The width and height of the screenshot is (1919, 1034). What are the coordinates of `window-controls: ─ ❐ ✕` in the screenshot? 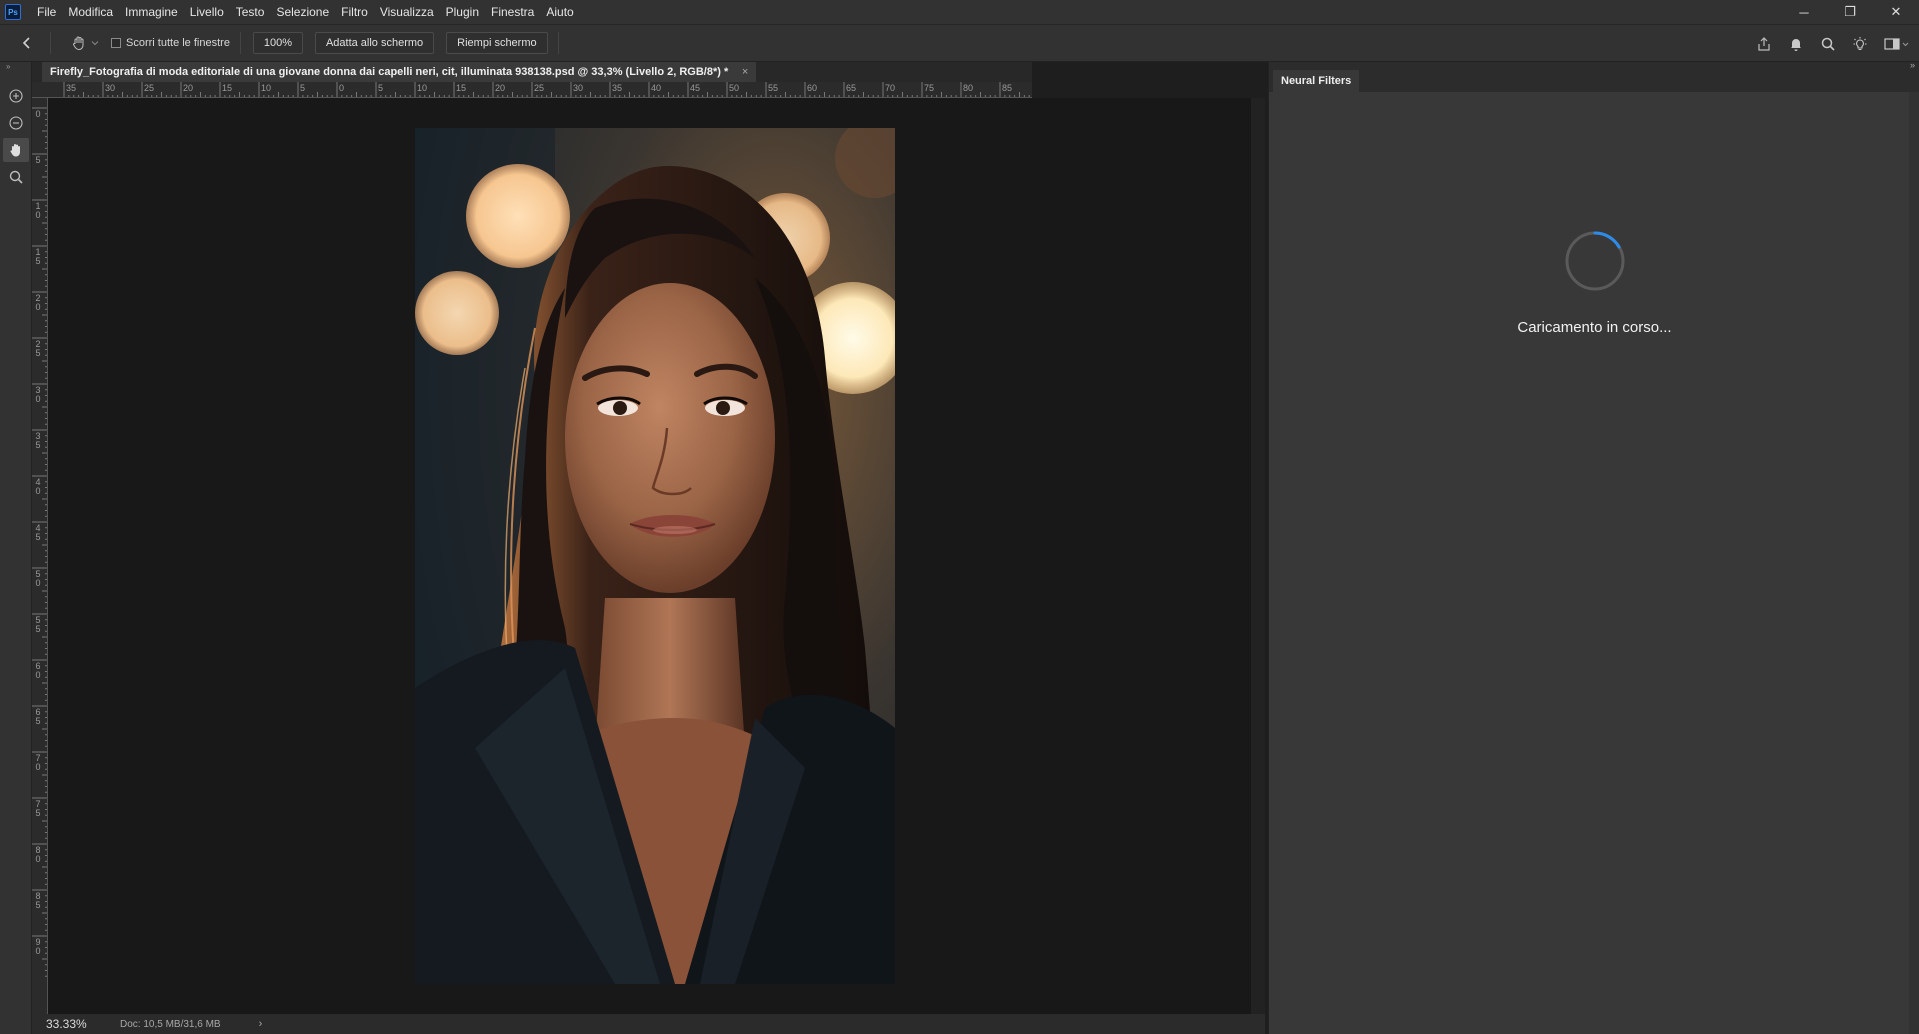 It's located at (1850, 12).